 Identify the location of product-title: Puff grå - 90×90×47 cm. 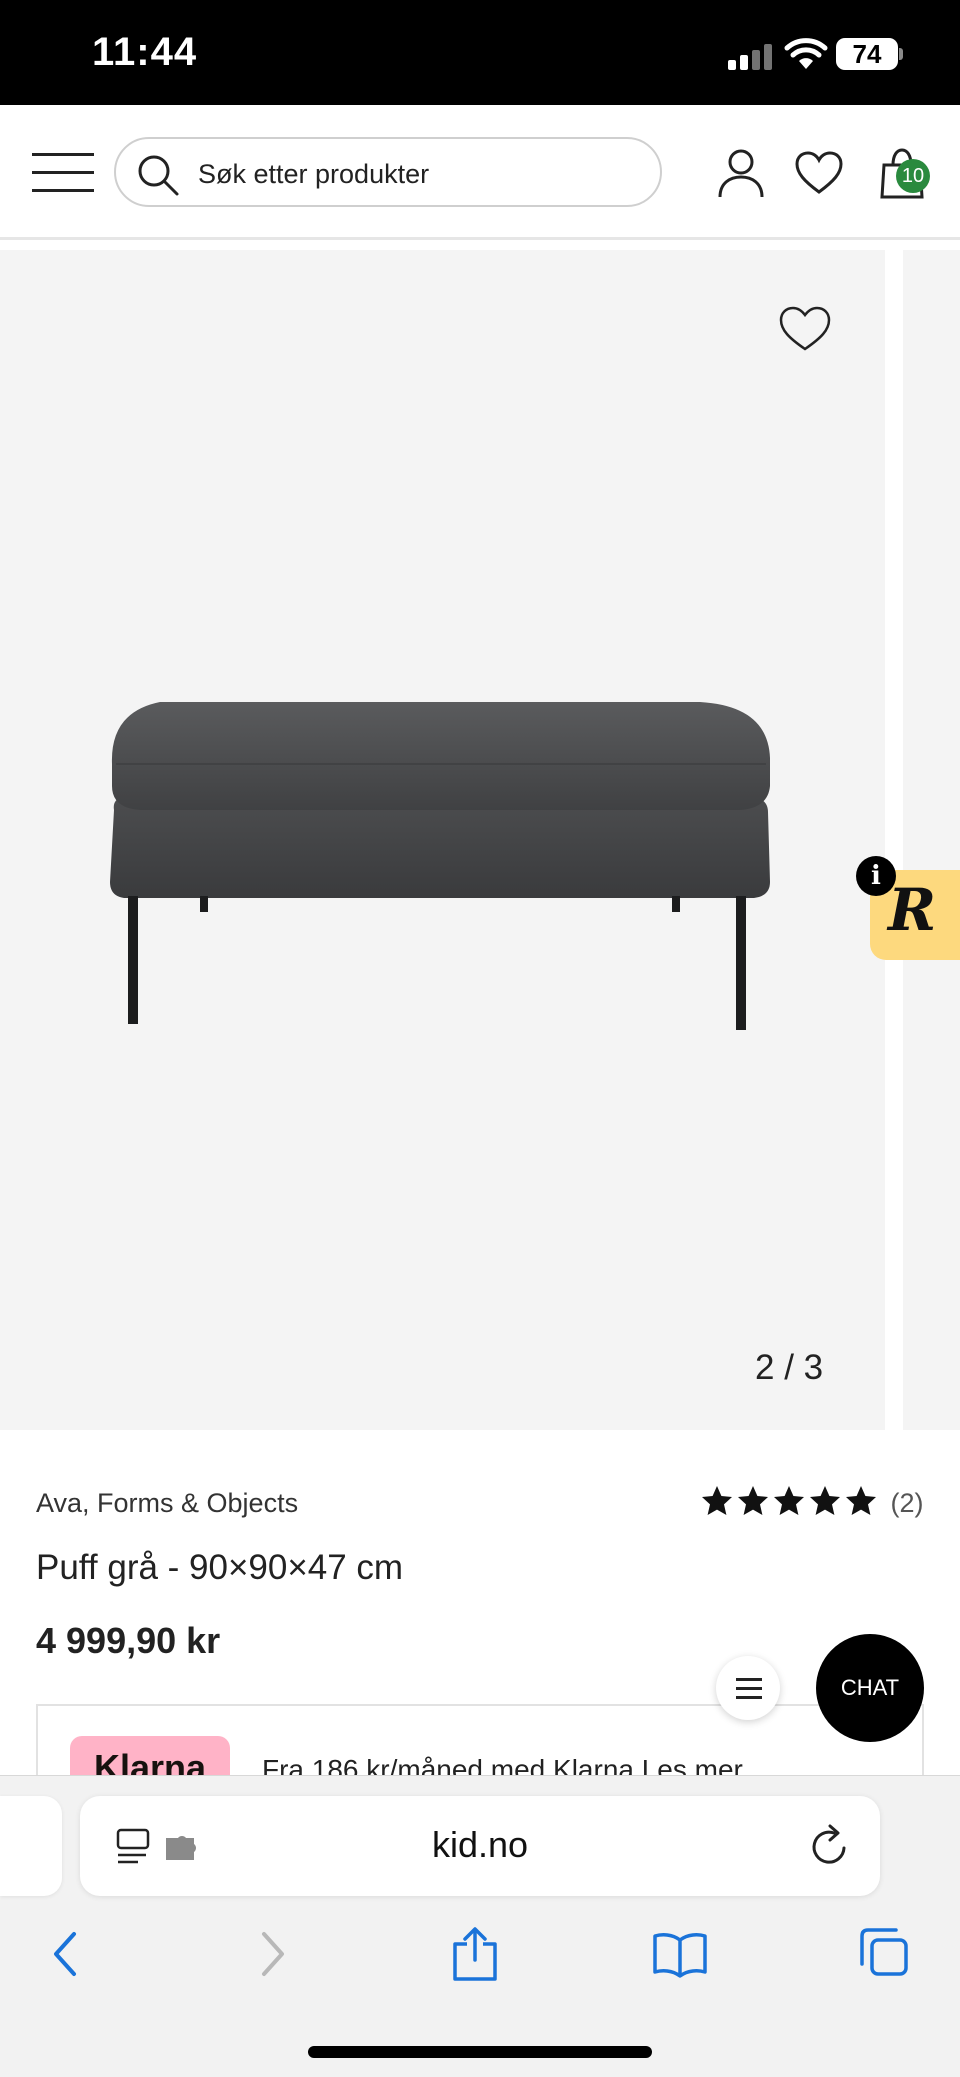
(220, 1567).